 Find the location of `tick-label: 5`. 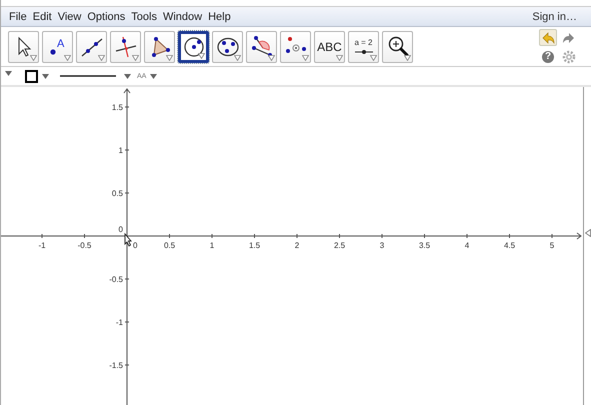

tick-label: 5 is located at coordinates (552, 245).